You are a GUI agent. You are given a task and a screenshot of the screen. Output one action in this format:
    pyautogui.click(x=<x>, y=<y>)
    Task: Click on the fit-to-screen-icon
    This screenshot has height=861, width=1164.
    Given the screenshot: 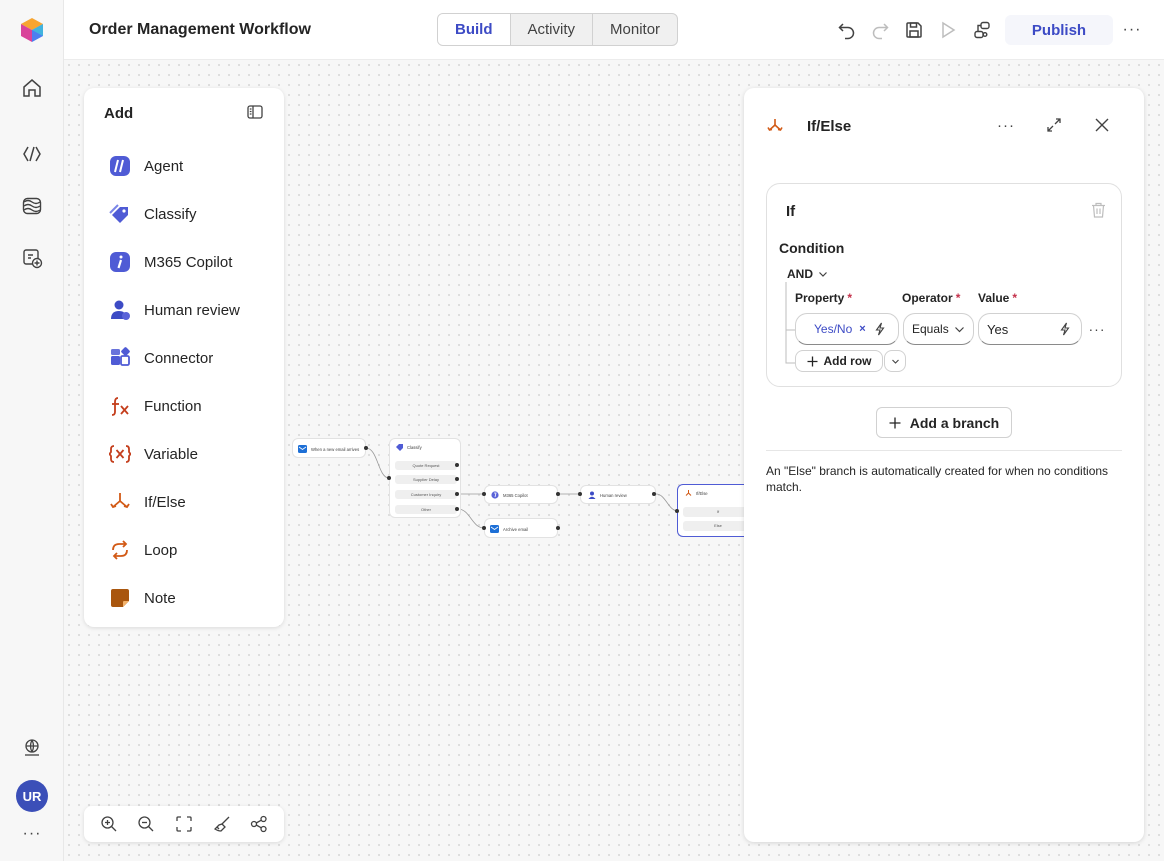 What is the action you would take?
    pyautogui.click(x=184, y=824)
    